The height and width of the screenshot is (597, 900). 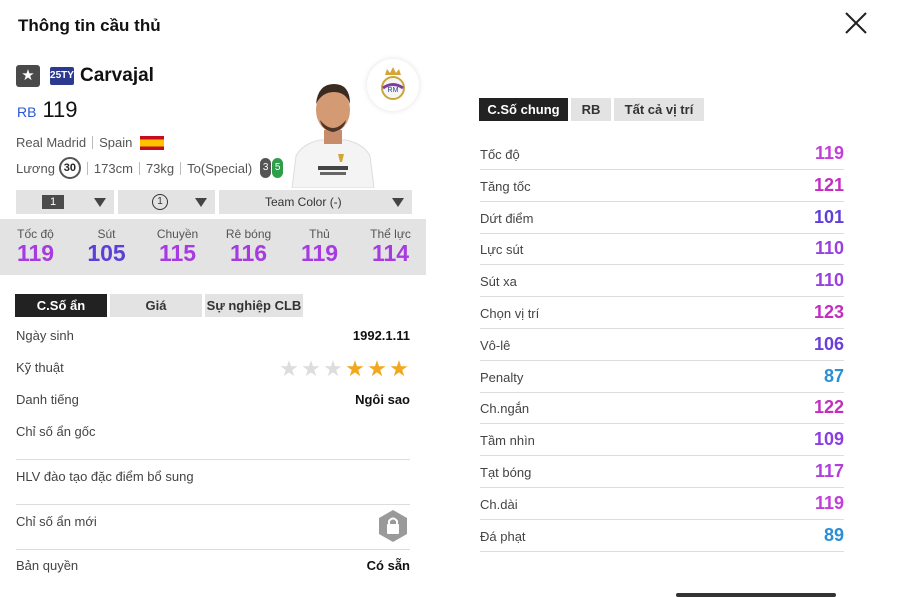 I want to click on attribute-label: Ch.ngắn, so click(x=505, y=409).